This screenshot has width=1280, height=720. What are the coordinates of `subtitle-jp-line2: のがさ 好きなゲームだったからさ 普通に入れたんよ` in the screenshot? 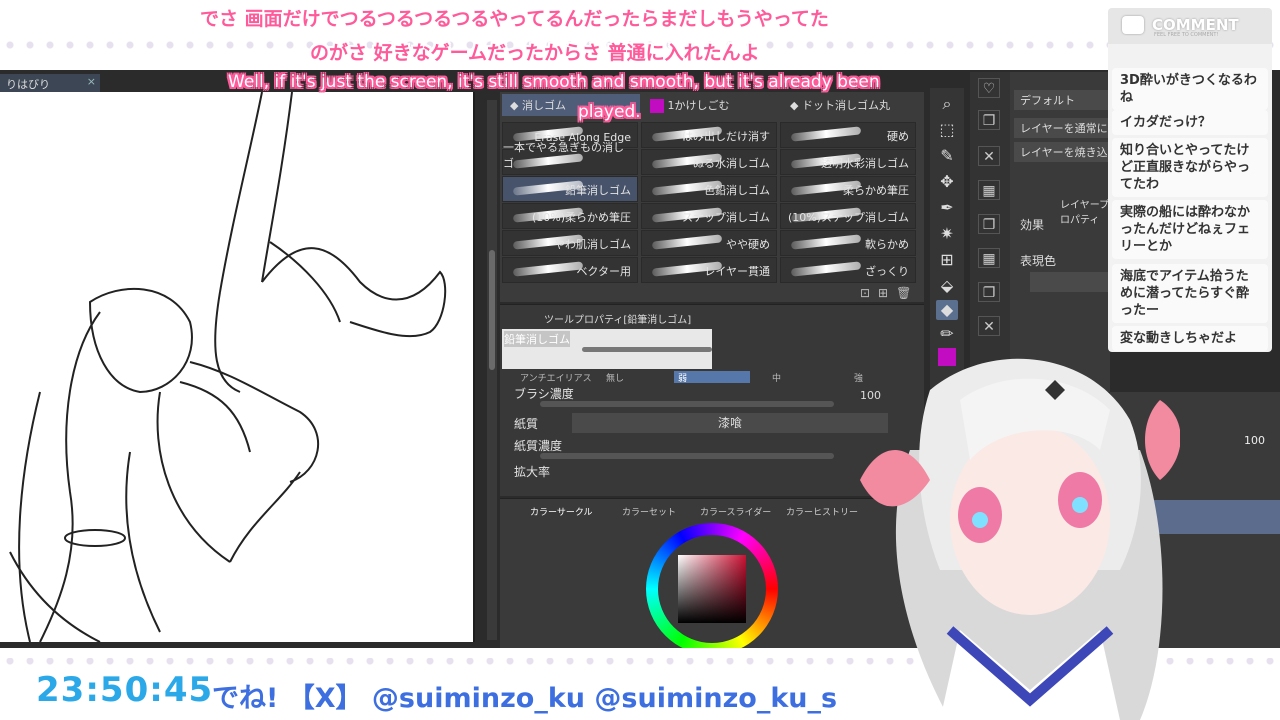 It's located at (535, 53).